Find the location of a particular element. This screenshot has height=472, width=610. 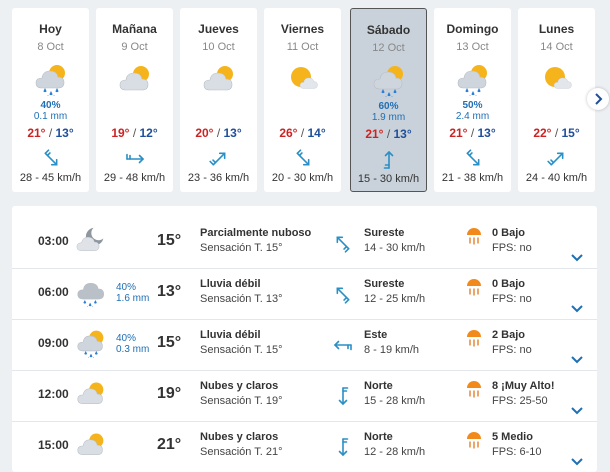

wind-speed: 8 - 19 km/h is located at coordinates (392, 350).